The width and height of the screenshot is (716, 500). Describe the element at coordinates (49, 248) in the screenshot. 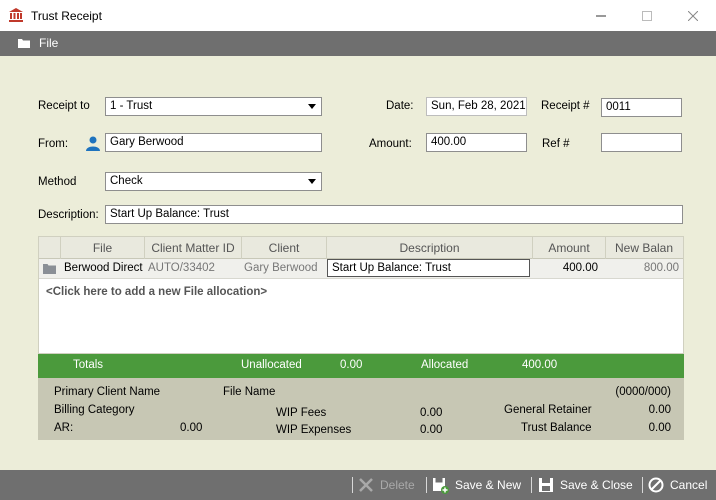

I see `grid-header-icon-col` at that location.